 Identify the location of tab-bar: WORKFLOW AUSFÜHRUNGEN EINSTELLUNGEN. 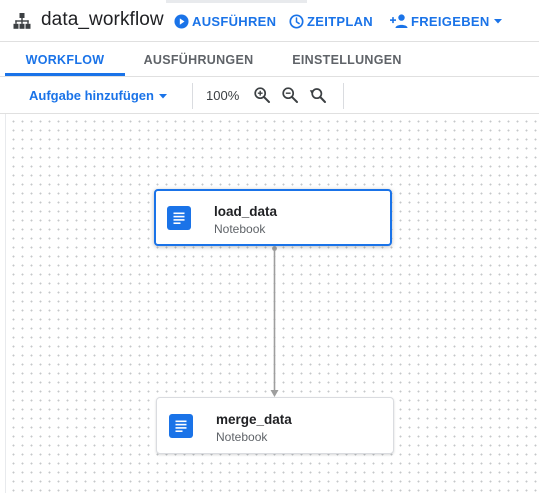
(269, 59).